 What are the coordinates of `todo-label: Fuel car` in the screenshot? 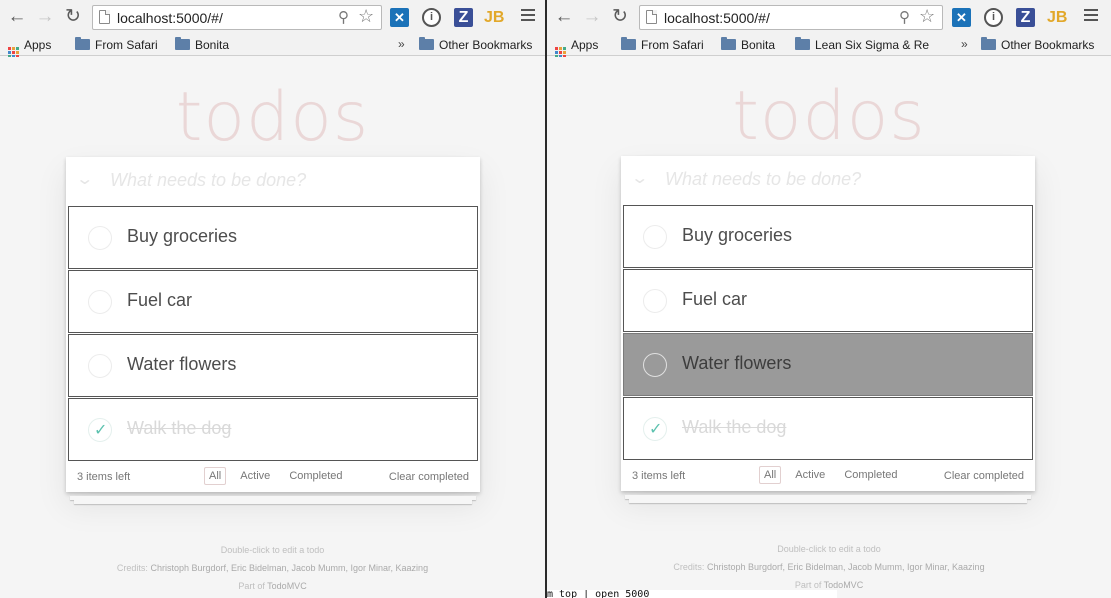 It's located at (715, 299).